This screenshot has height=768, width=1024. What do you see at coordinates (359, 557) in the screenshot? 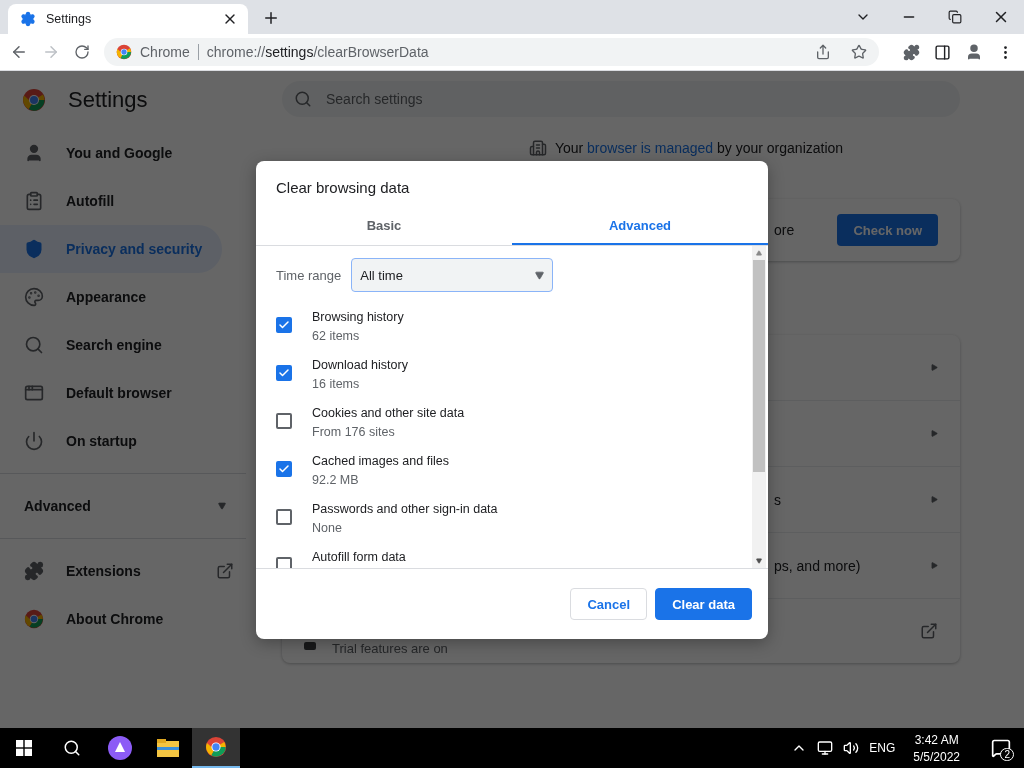
I see `item-title: Autofill form data` at bounding box center [359, 557].